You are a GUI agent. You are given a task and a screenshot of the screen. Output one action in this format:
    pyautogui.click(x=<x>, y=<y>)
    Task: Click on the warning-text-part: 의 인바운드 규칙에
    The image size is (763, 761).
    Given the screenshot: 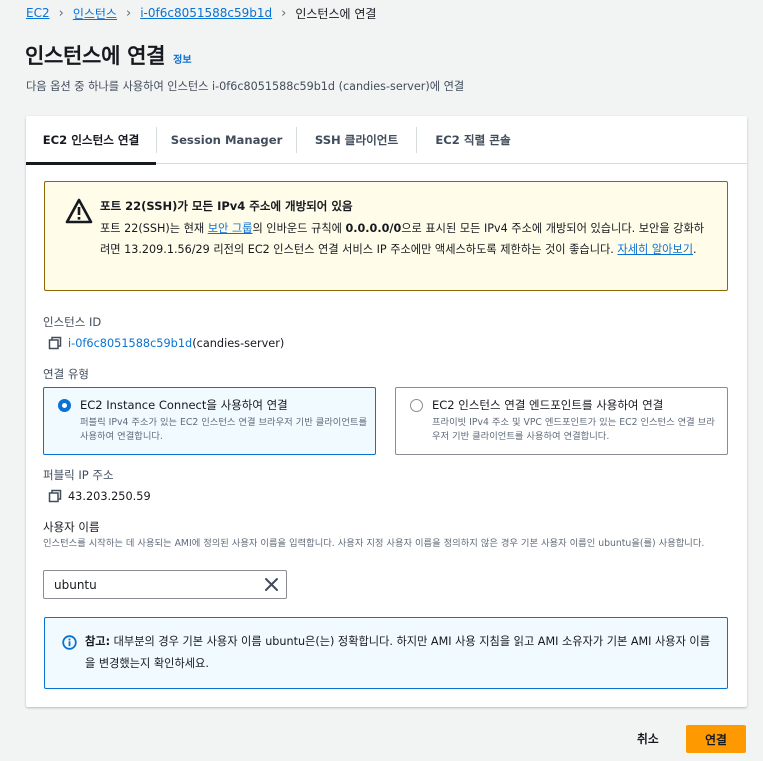 What is the action you would take?
    pyautogui.click(x=299, y=228)
    